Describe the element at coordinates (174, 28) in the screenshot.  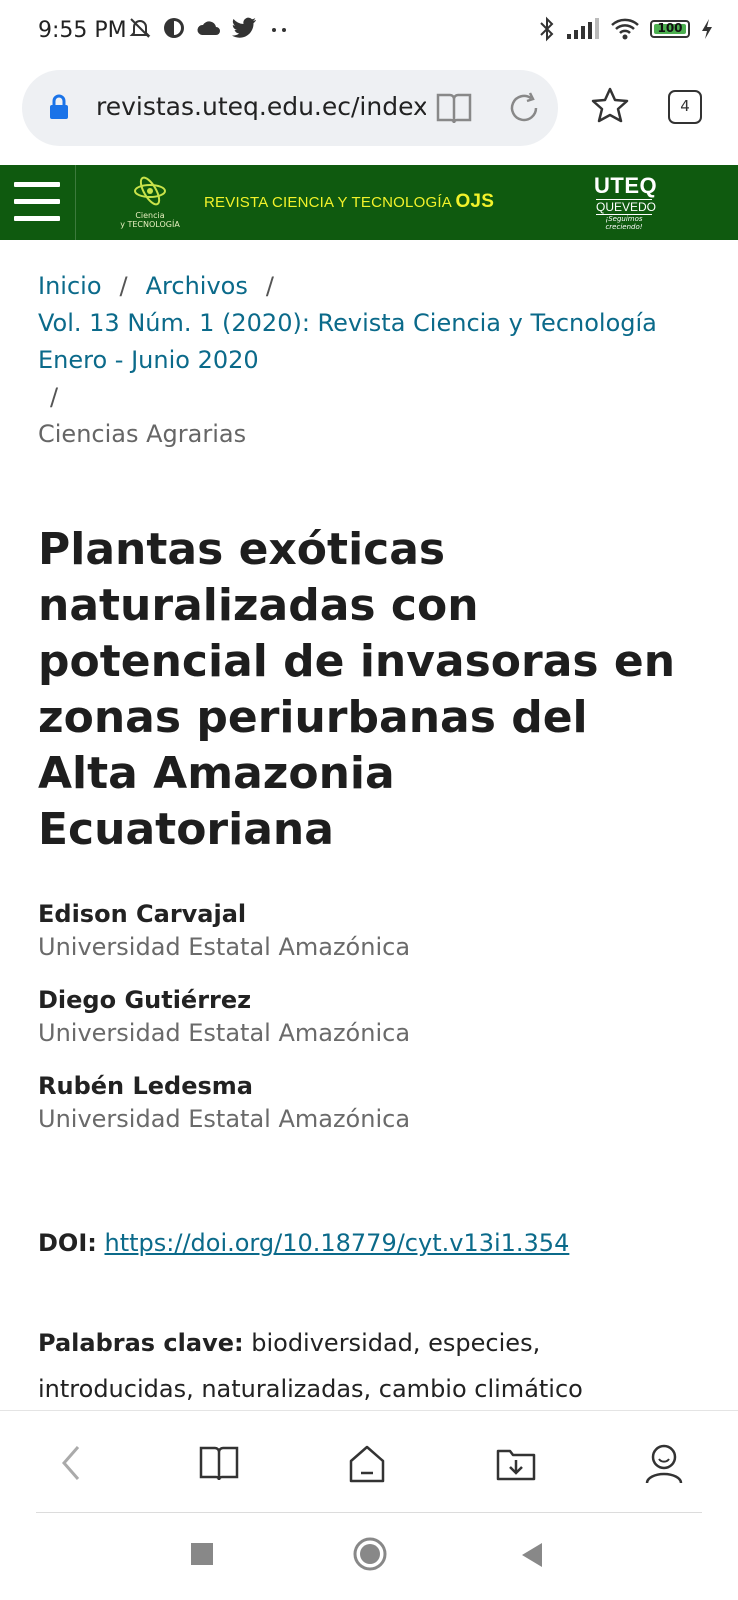
I see `vpn-icon` at that location.